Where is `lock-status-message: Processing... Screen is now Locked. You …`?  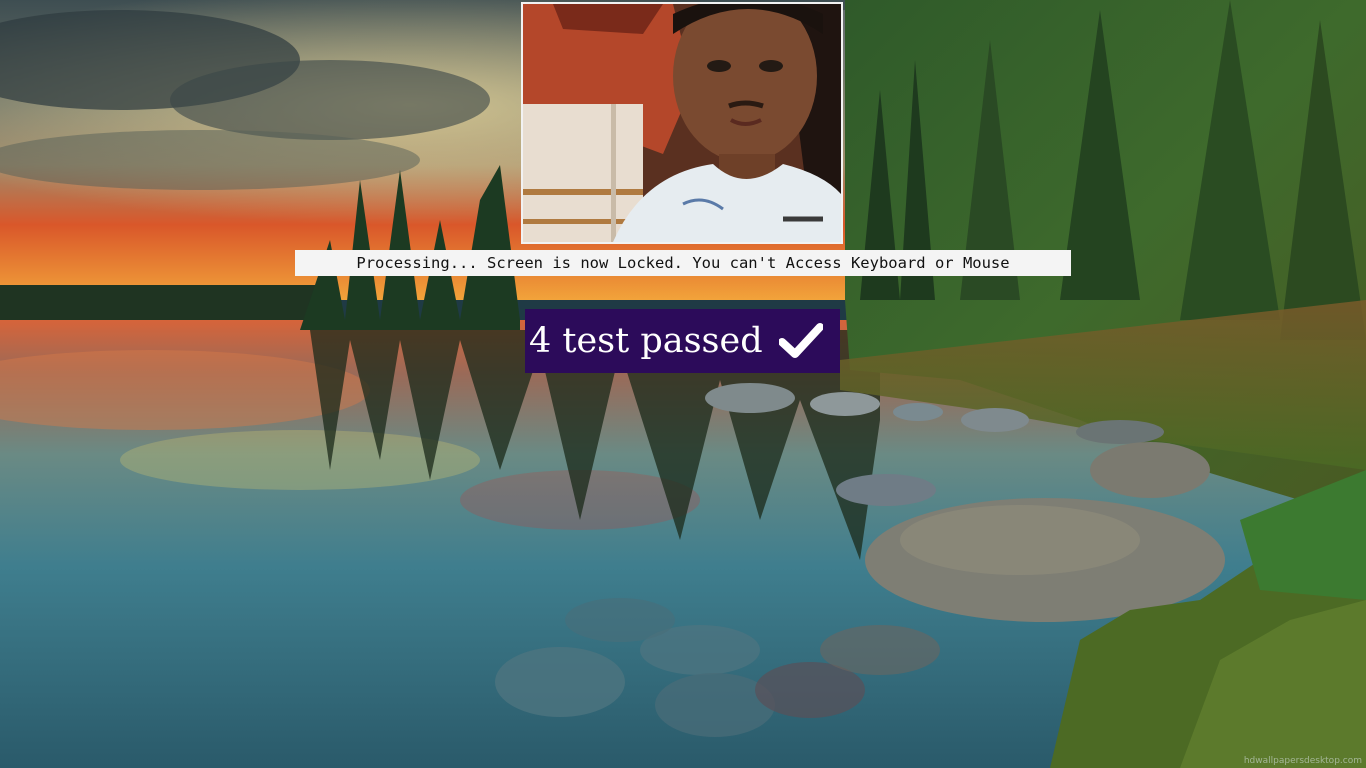
lock-status-message: Processing... Screen is now Locked. You … is located at coordinates (683, 263).